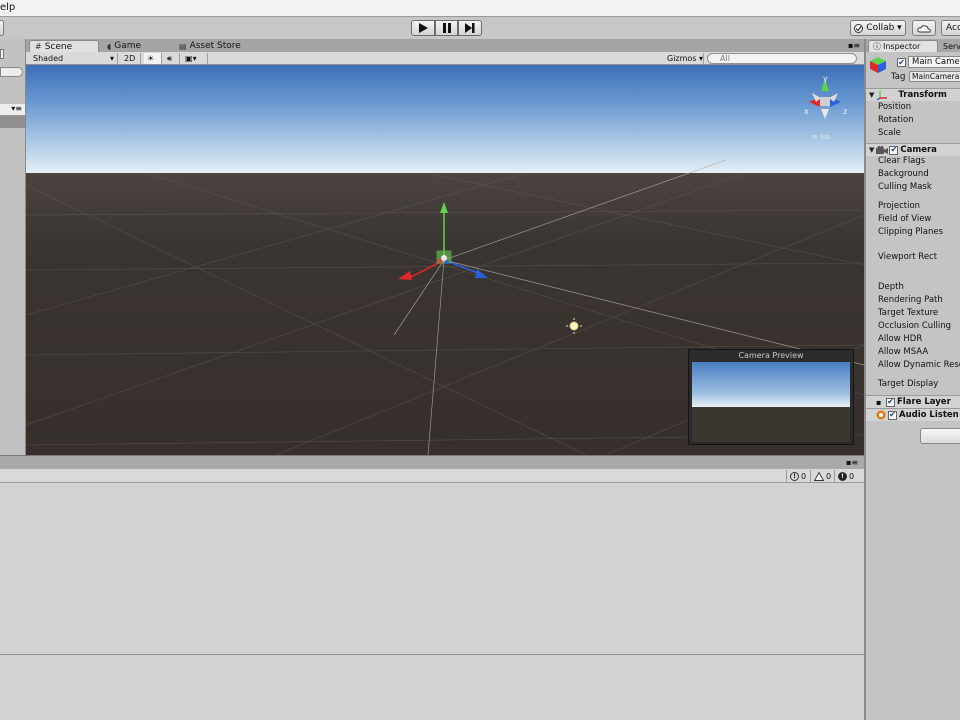  What do you see at coordinates (794, 476) in the screenshot?
I see `info-icon: !` at bounding box center [794, 476].